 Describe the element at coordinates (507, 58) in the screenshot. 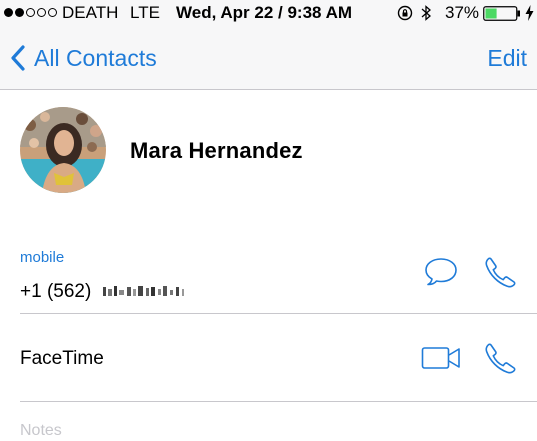

I see `edit-button: Edit` at that location.